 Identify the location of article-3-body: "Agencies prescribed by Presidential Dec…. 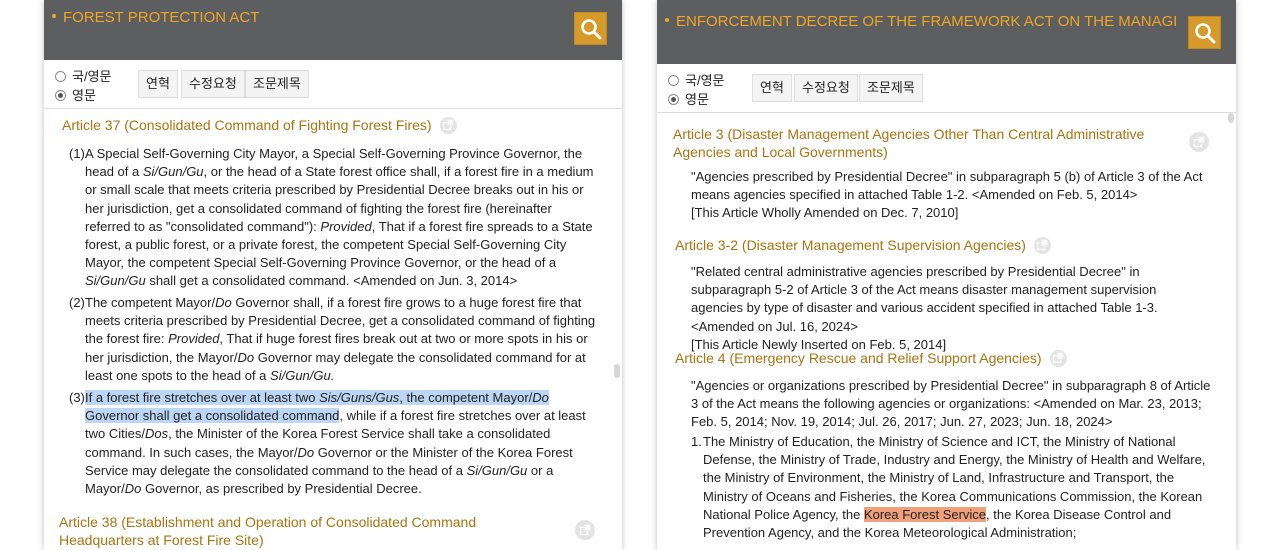
(947, 195).